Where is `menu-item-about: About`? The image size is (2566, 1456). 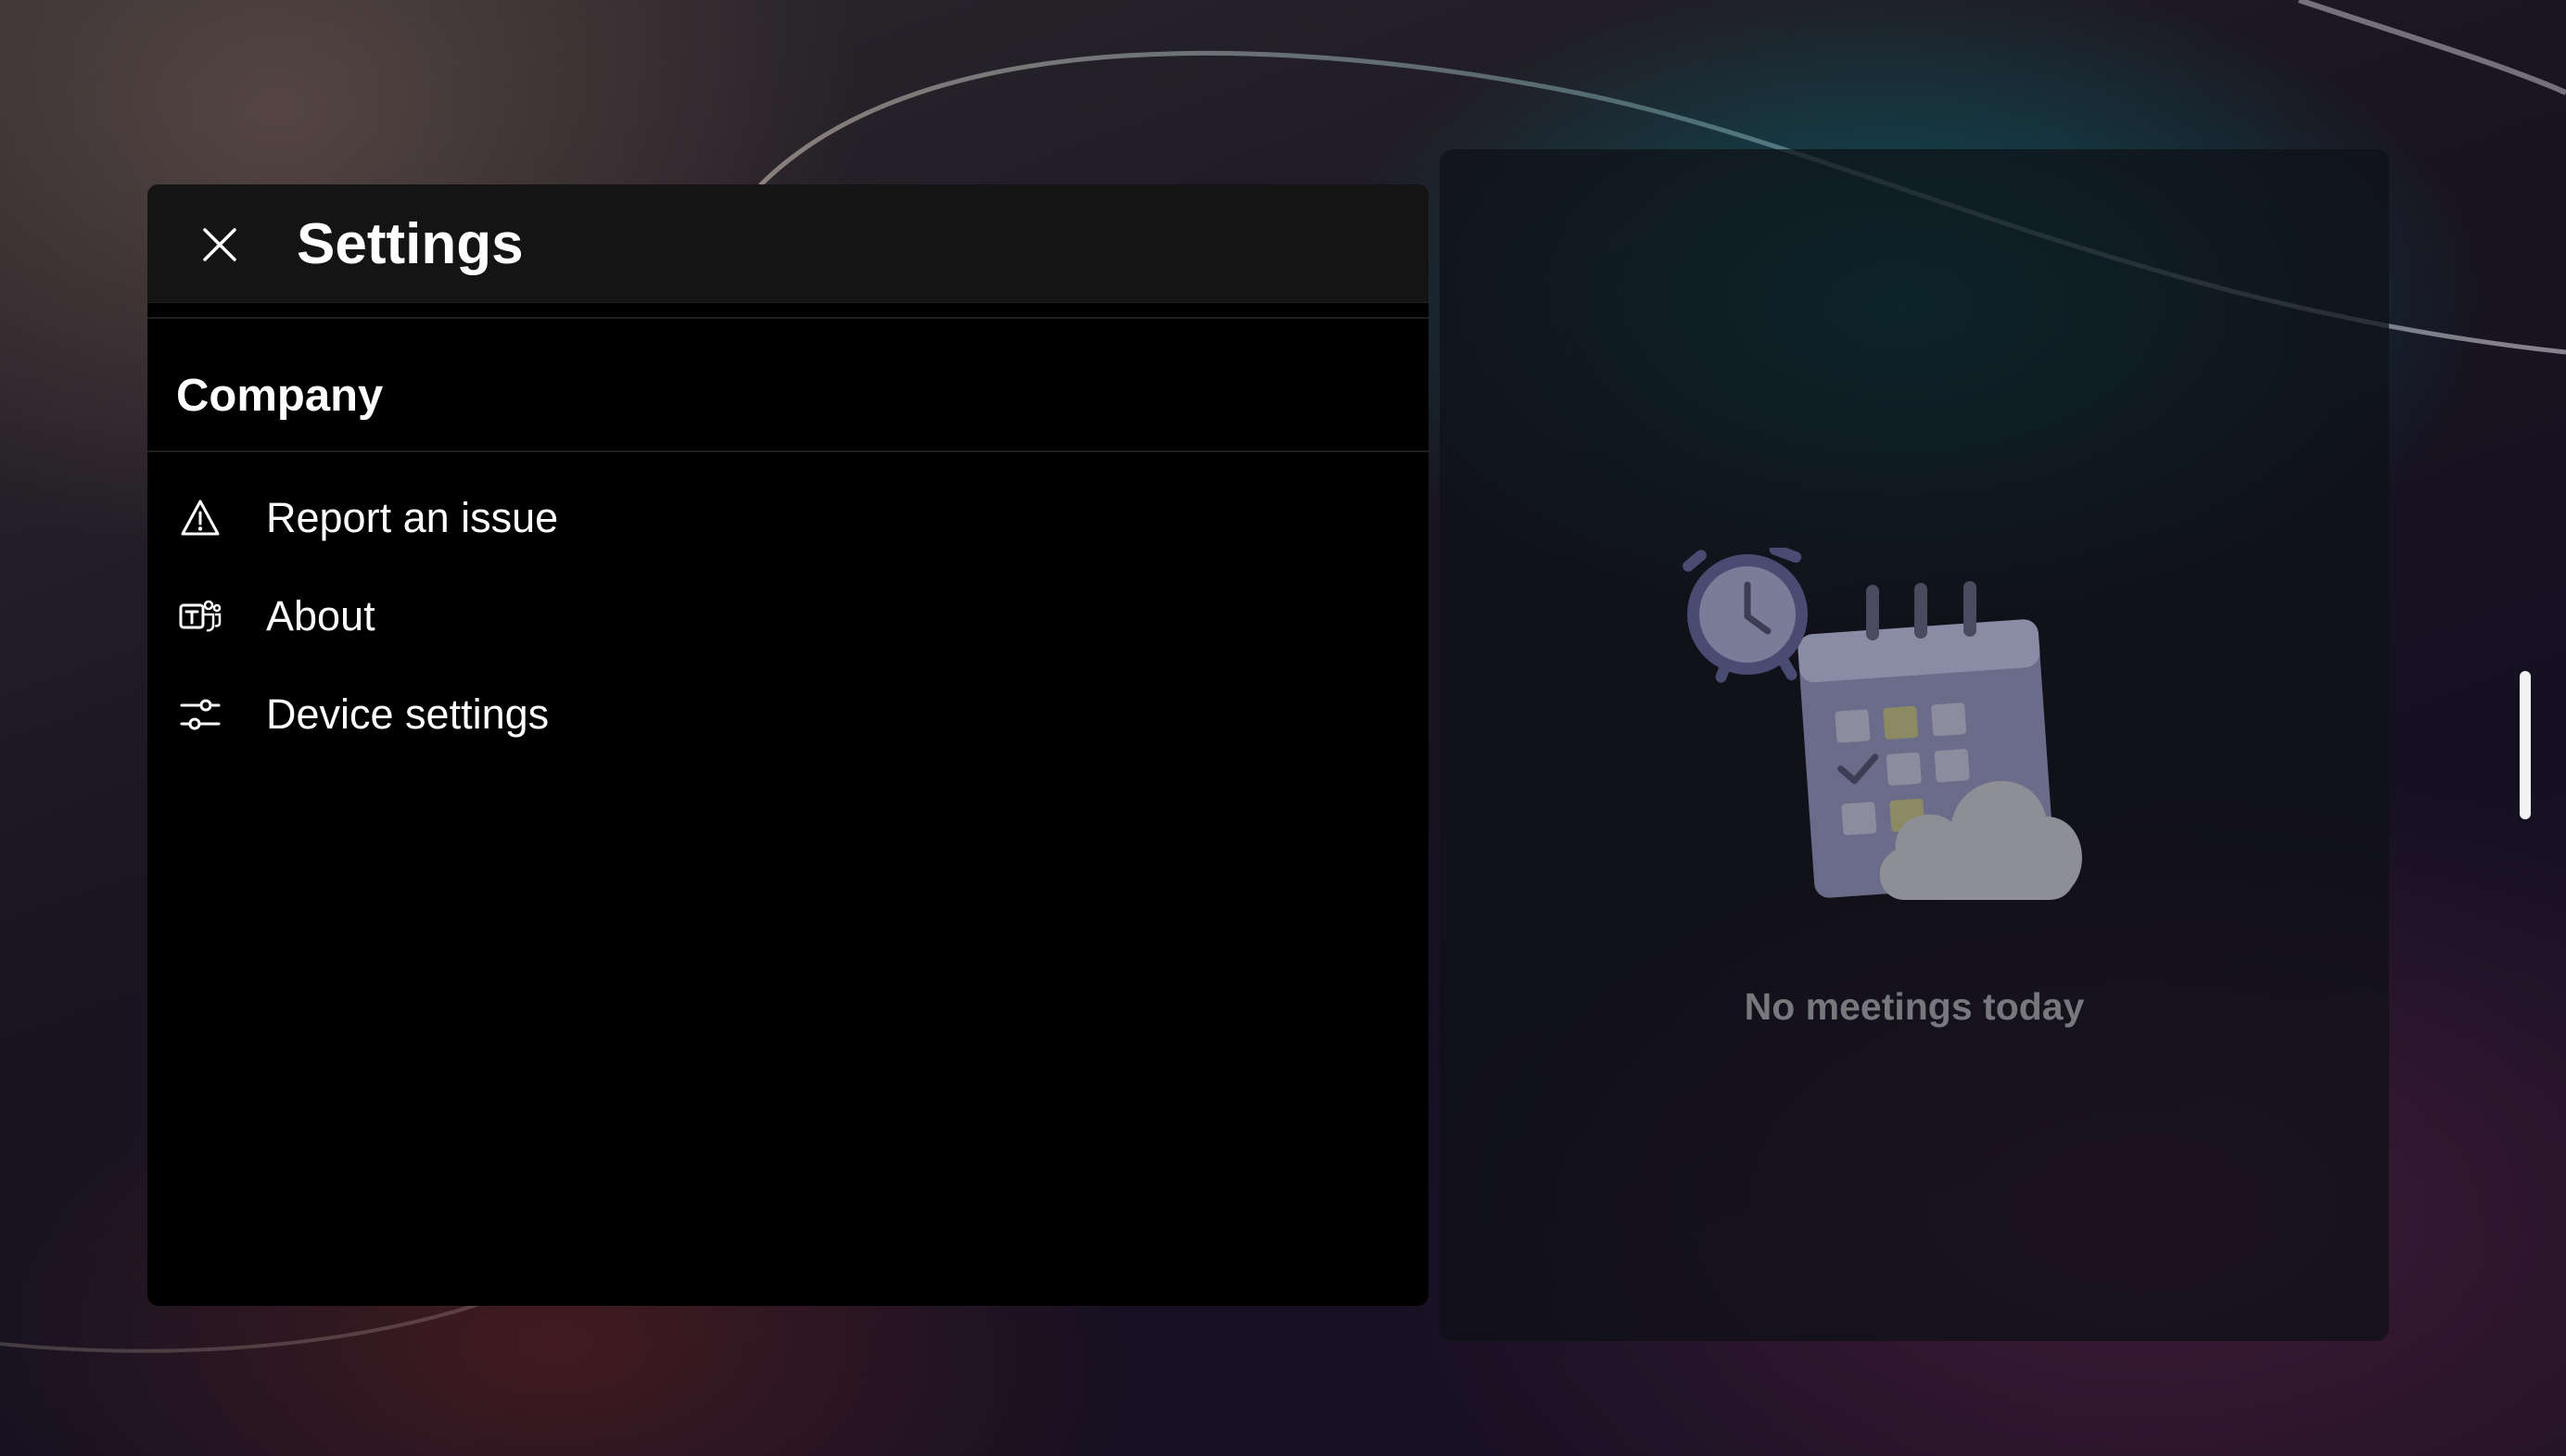 menu-item-about: About is located at coordinates (788, 616).